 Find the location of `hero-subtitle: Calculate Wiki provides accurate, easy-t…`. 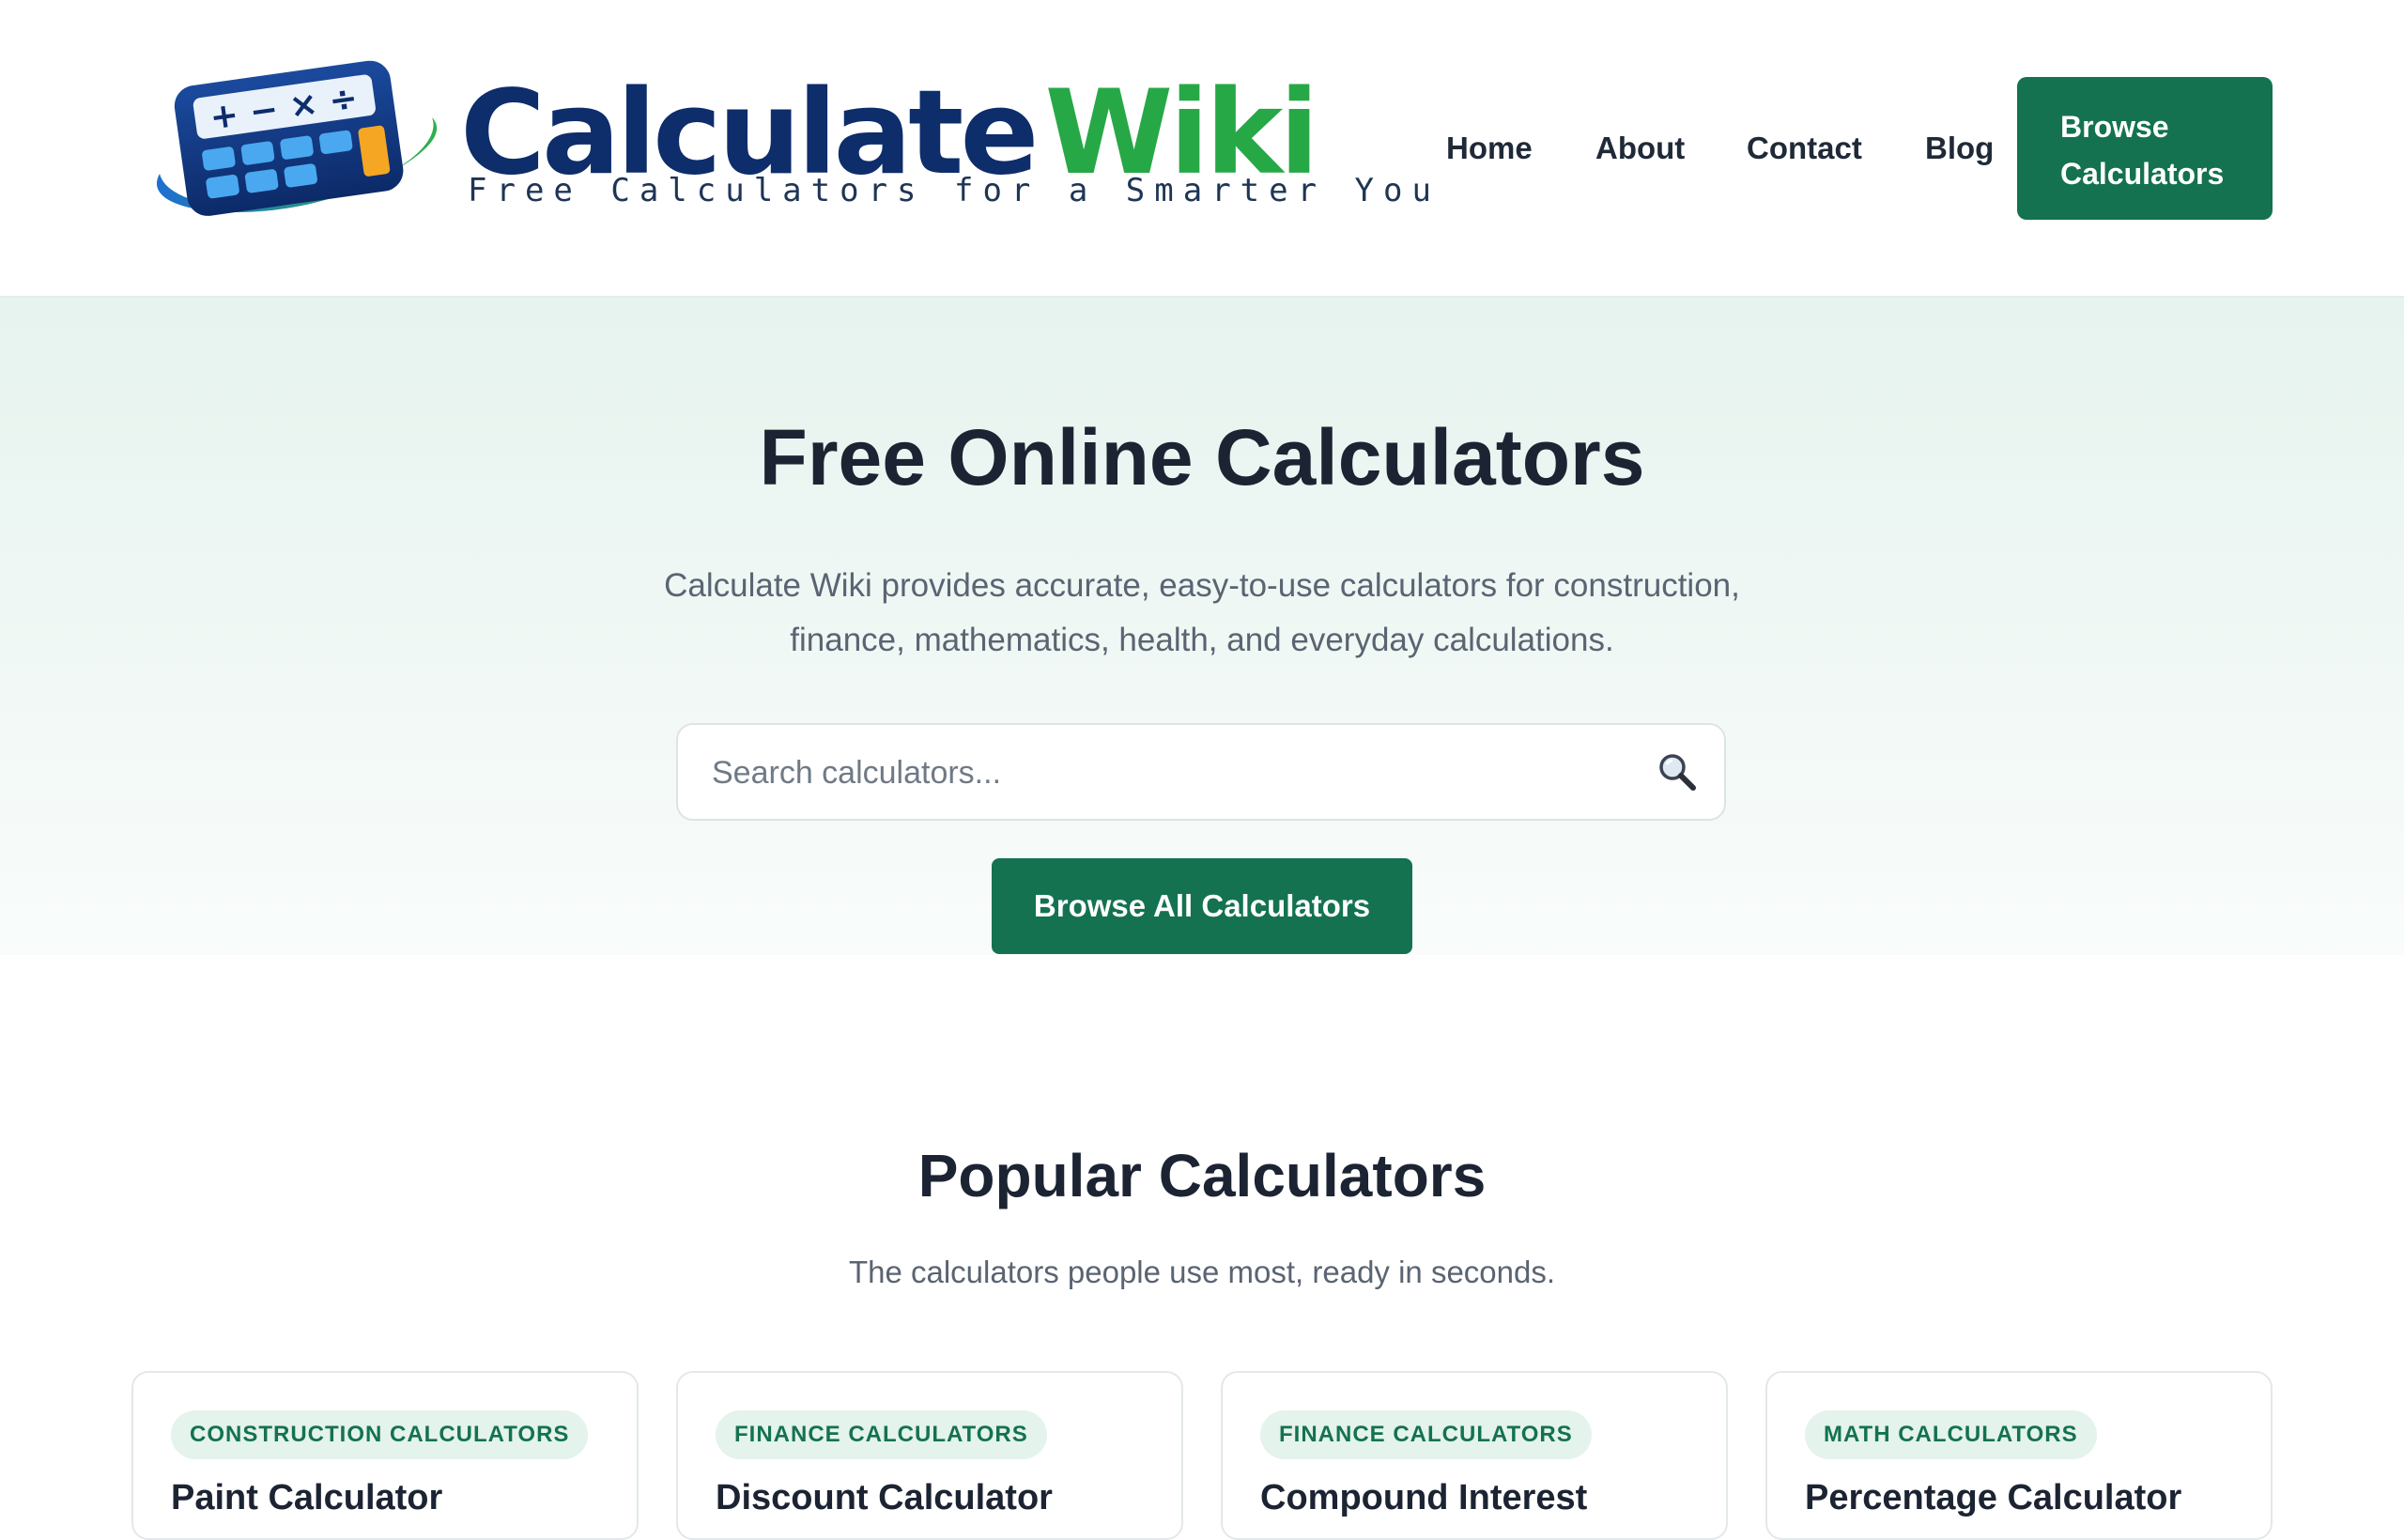

hero-subtitle: Calculate Wiki provides accurate, easy-t… is located at coordinates (1202, 613).